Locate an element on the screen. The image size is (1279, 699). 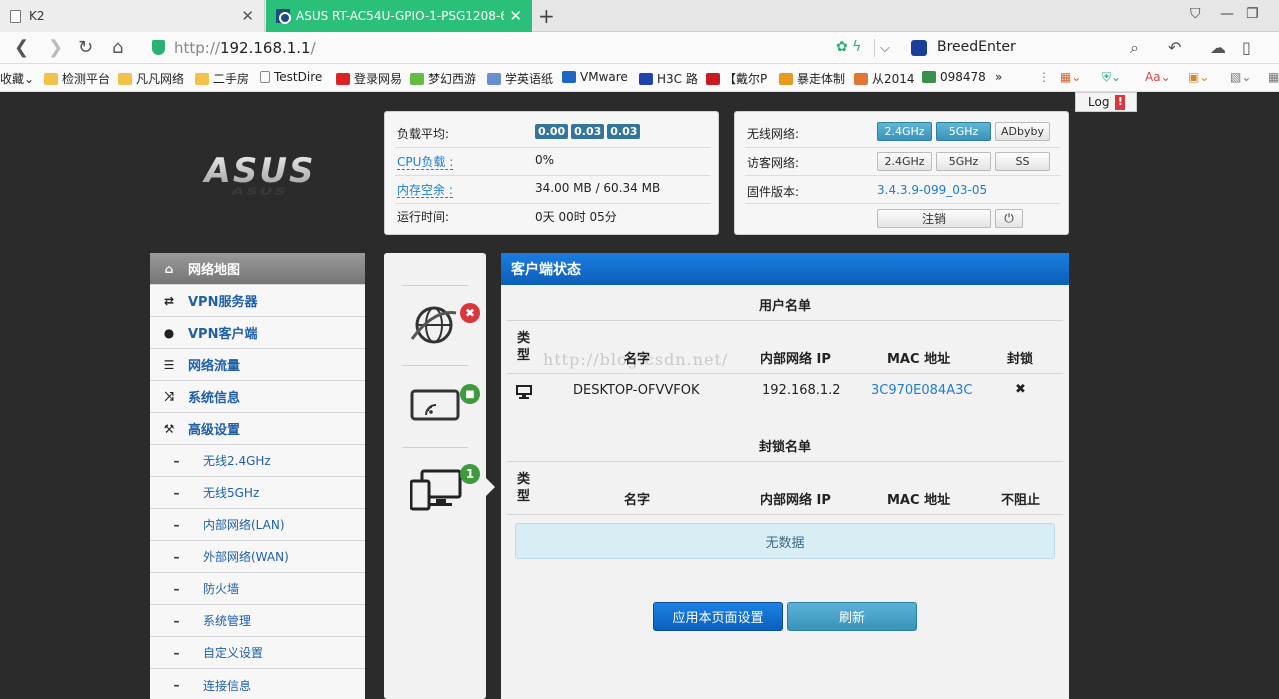
menu-item-traffic: ☰ 网络流量 is located at coordinates (257, 365).